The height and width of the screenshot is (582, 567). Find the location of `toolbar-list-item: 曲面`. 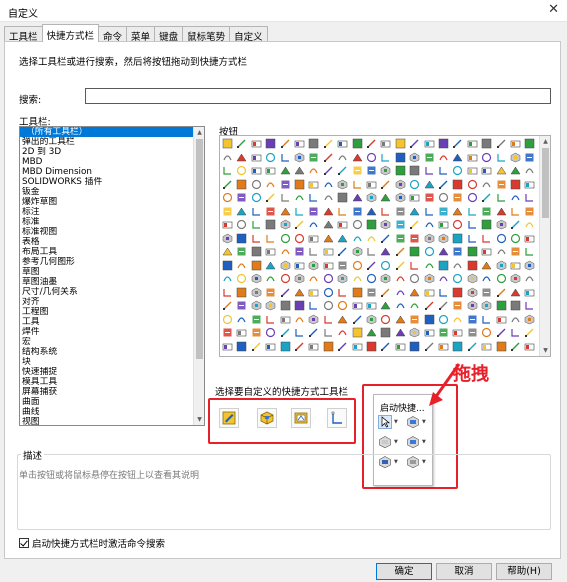

toolbar-list-item: 曲面 is located at coordinates (107, 402).